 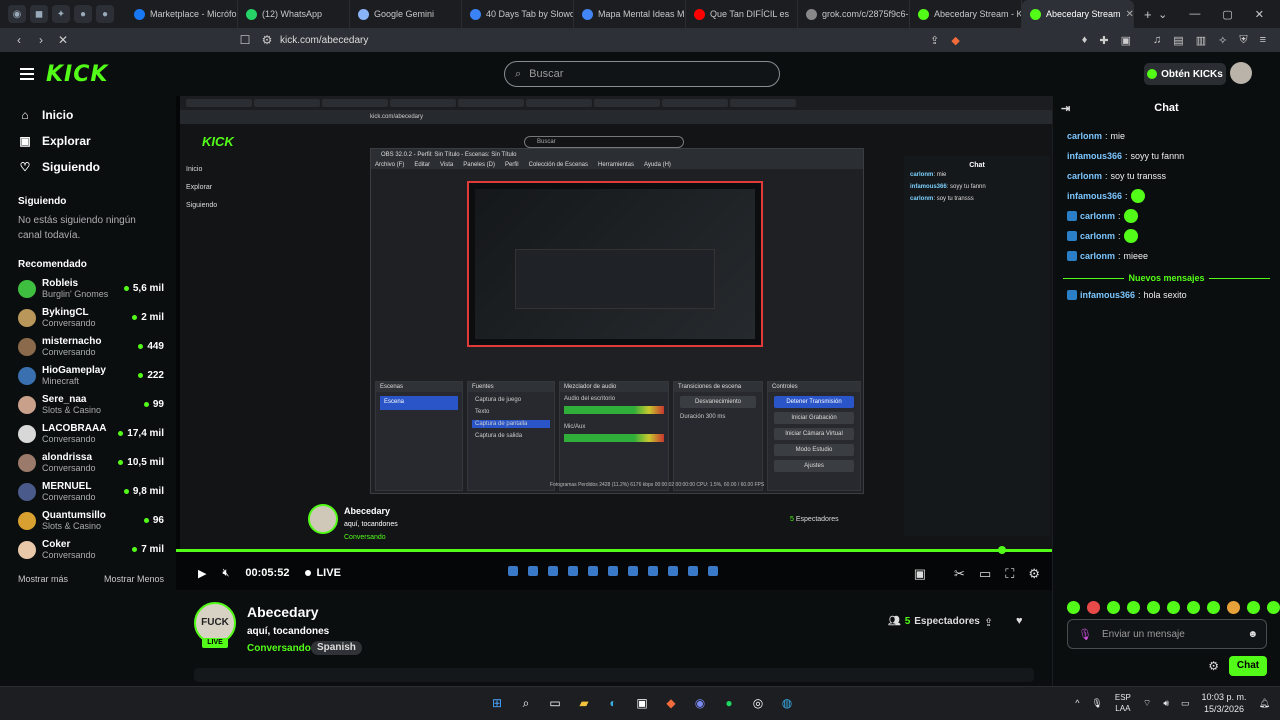 What do you see at coordinates (526, 703) in the screenshot?
I see `search-icon: ⌕` at bounding box center [526, 703].